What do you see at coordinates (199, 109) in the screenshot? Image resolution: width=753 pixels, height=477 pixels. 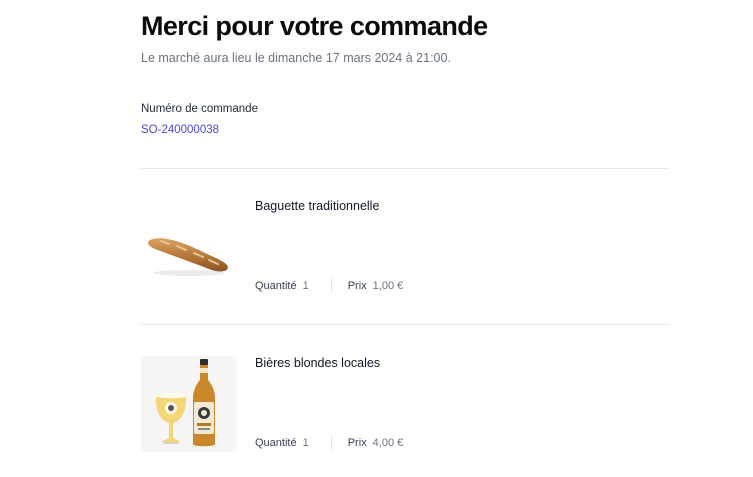 I see `order-number-label: Numéro de commande` at bounding box center [199, 109].